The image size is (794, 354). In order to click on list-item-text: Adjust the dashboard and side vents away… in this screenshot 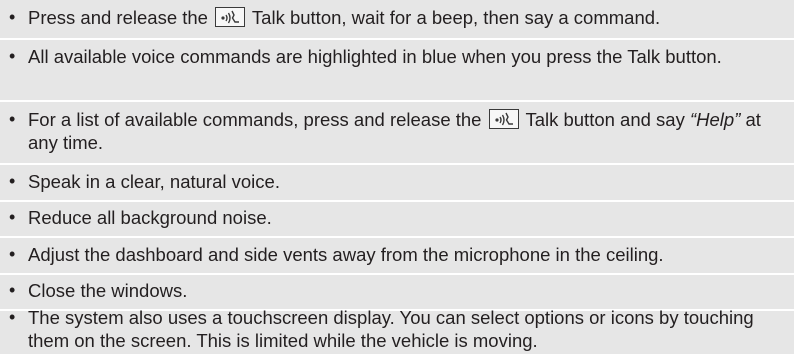, I will do `click(346, 254)`.